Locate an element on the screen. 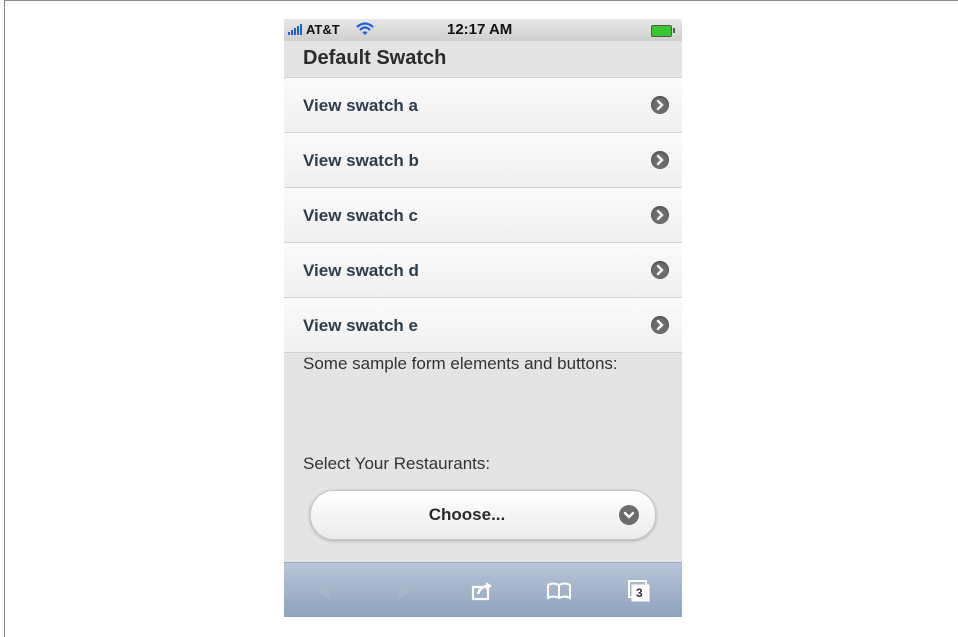 The image size is (958, 637). list-item-swatch-c: View swatch c is located at coordinates (483, 215).